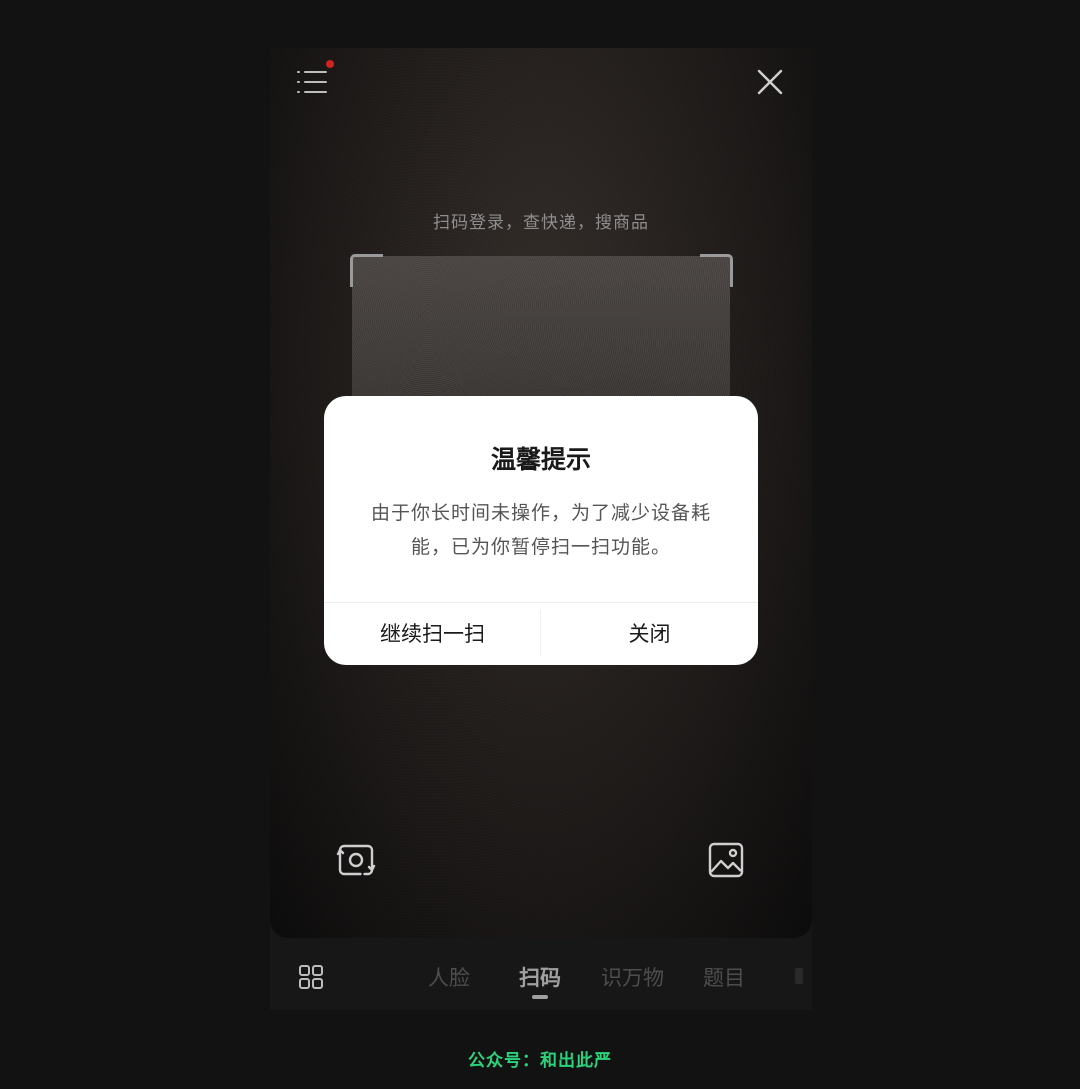  I want to click on gallery-icon, so click(726, 860).